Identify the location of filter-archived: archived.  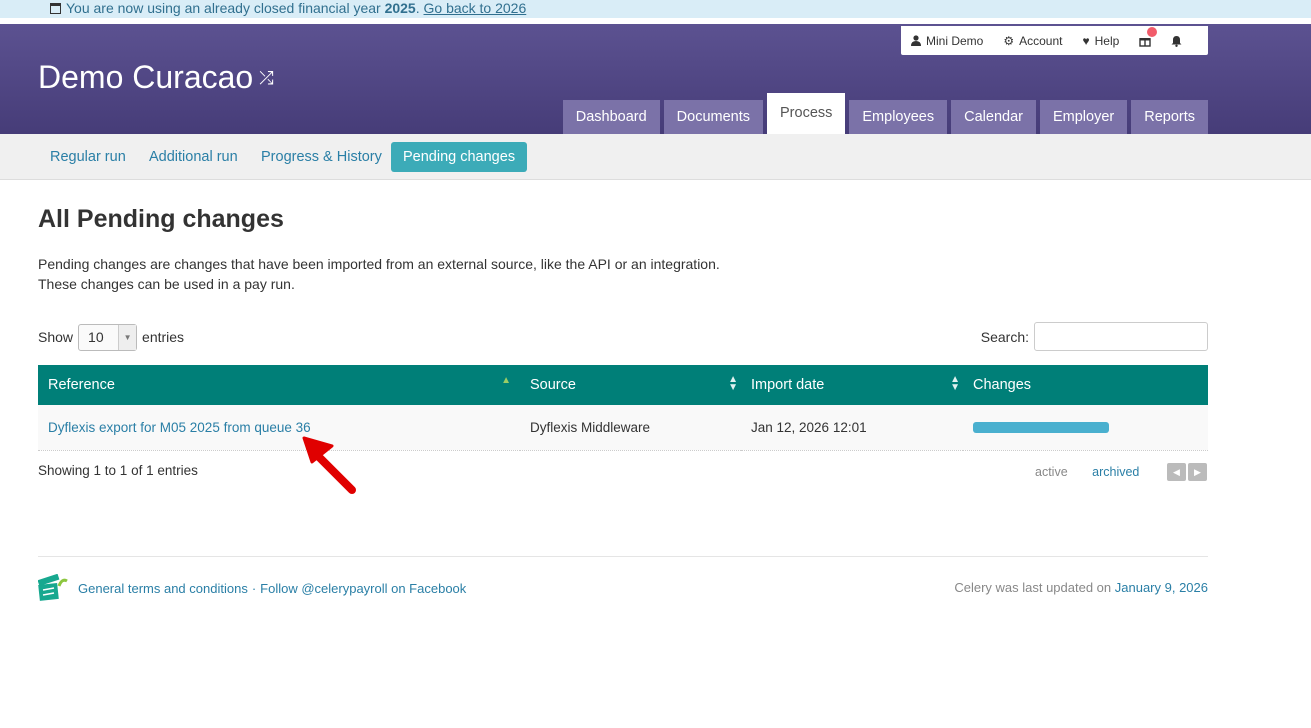
(1115, 472).